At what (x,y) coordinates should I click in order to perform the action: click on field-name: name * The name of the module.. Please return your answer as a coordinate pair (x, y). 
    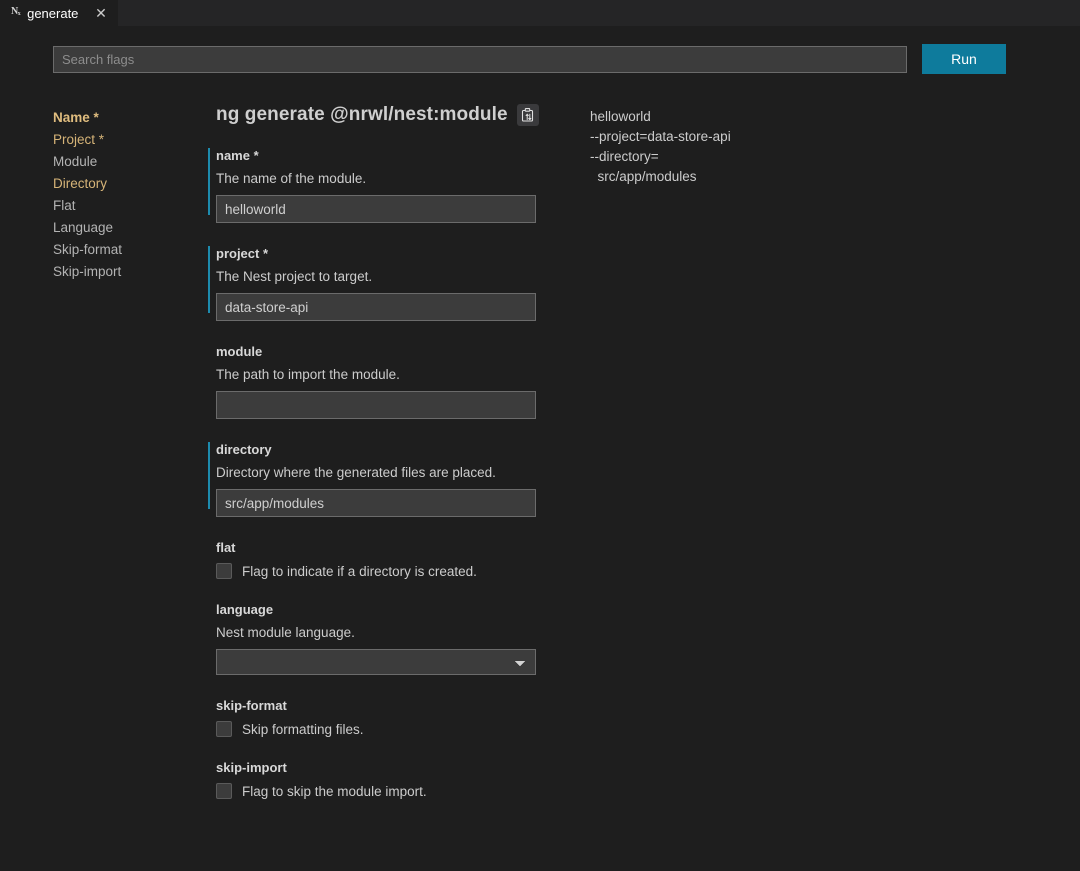
    Looking at the image, I should click on (384, 185).